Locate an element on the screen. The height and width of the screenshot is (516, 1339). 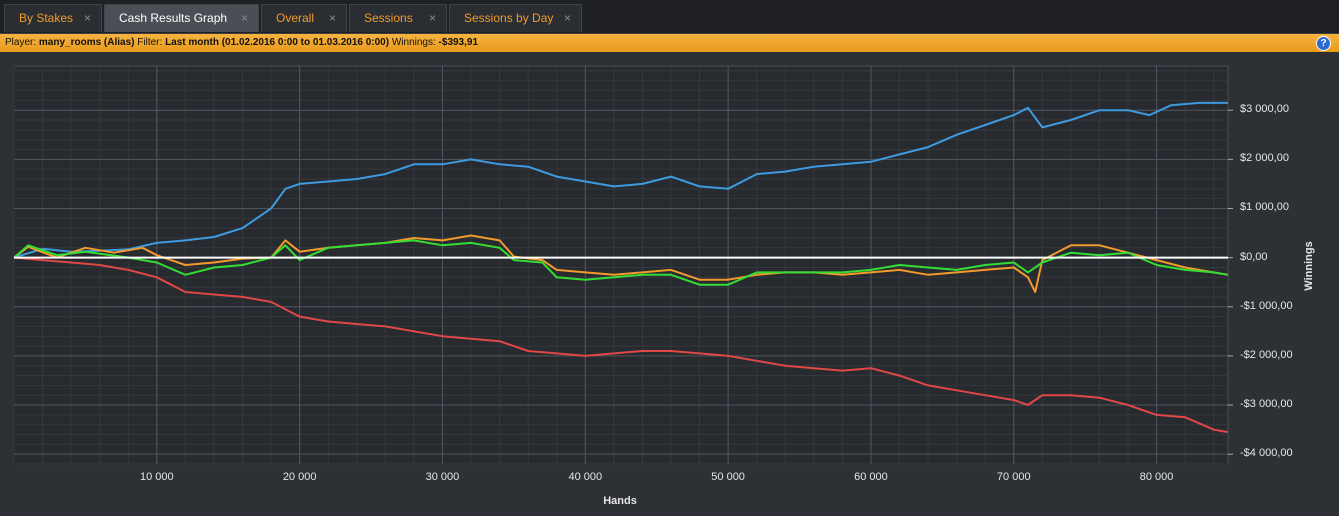
tab-by-stakes: By Stakes × is located at coordinates (53, 18).